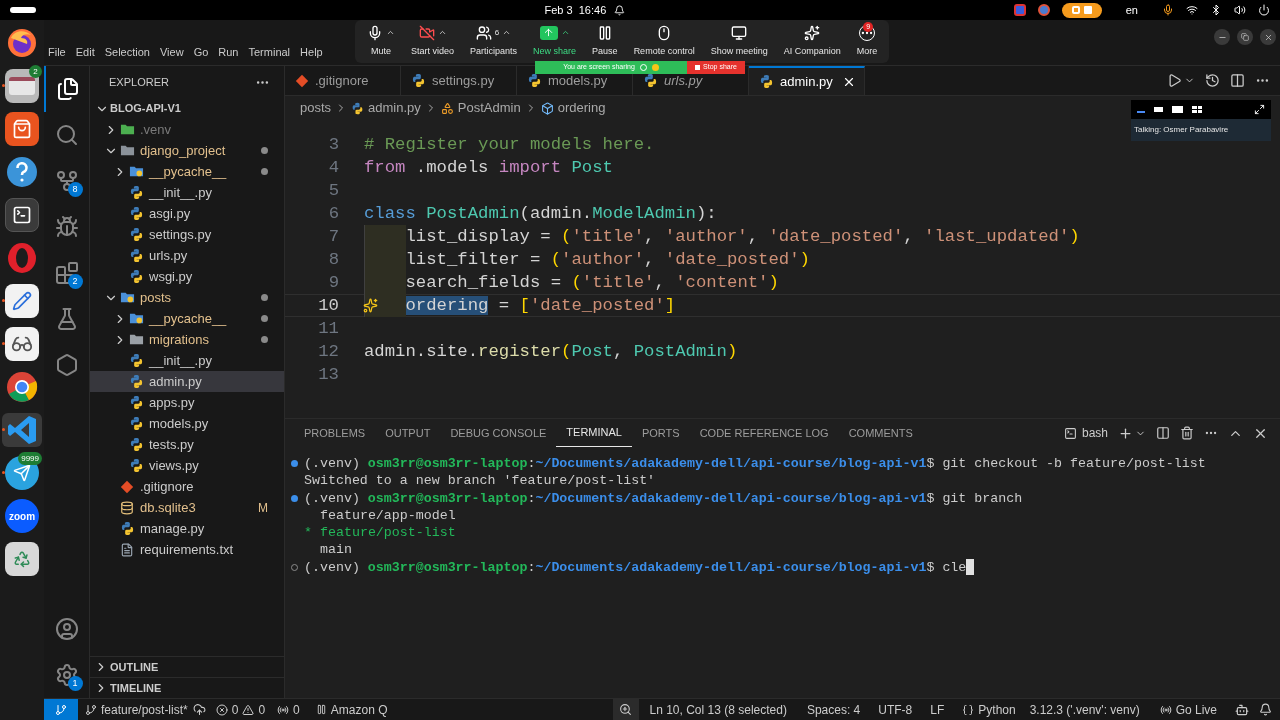 The image size is (1280, 720). Describe the element at coordinates (1212, 80) in the screenshot. I see `history-icon` at that location.